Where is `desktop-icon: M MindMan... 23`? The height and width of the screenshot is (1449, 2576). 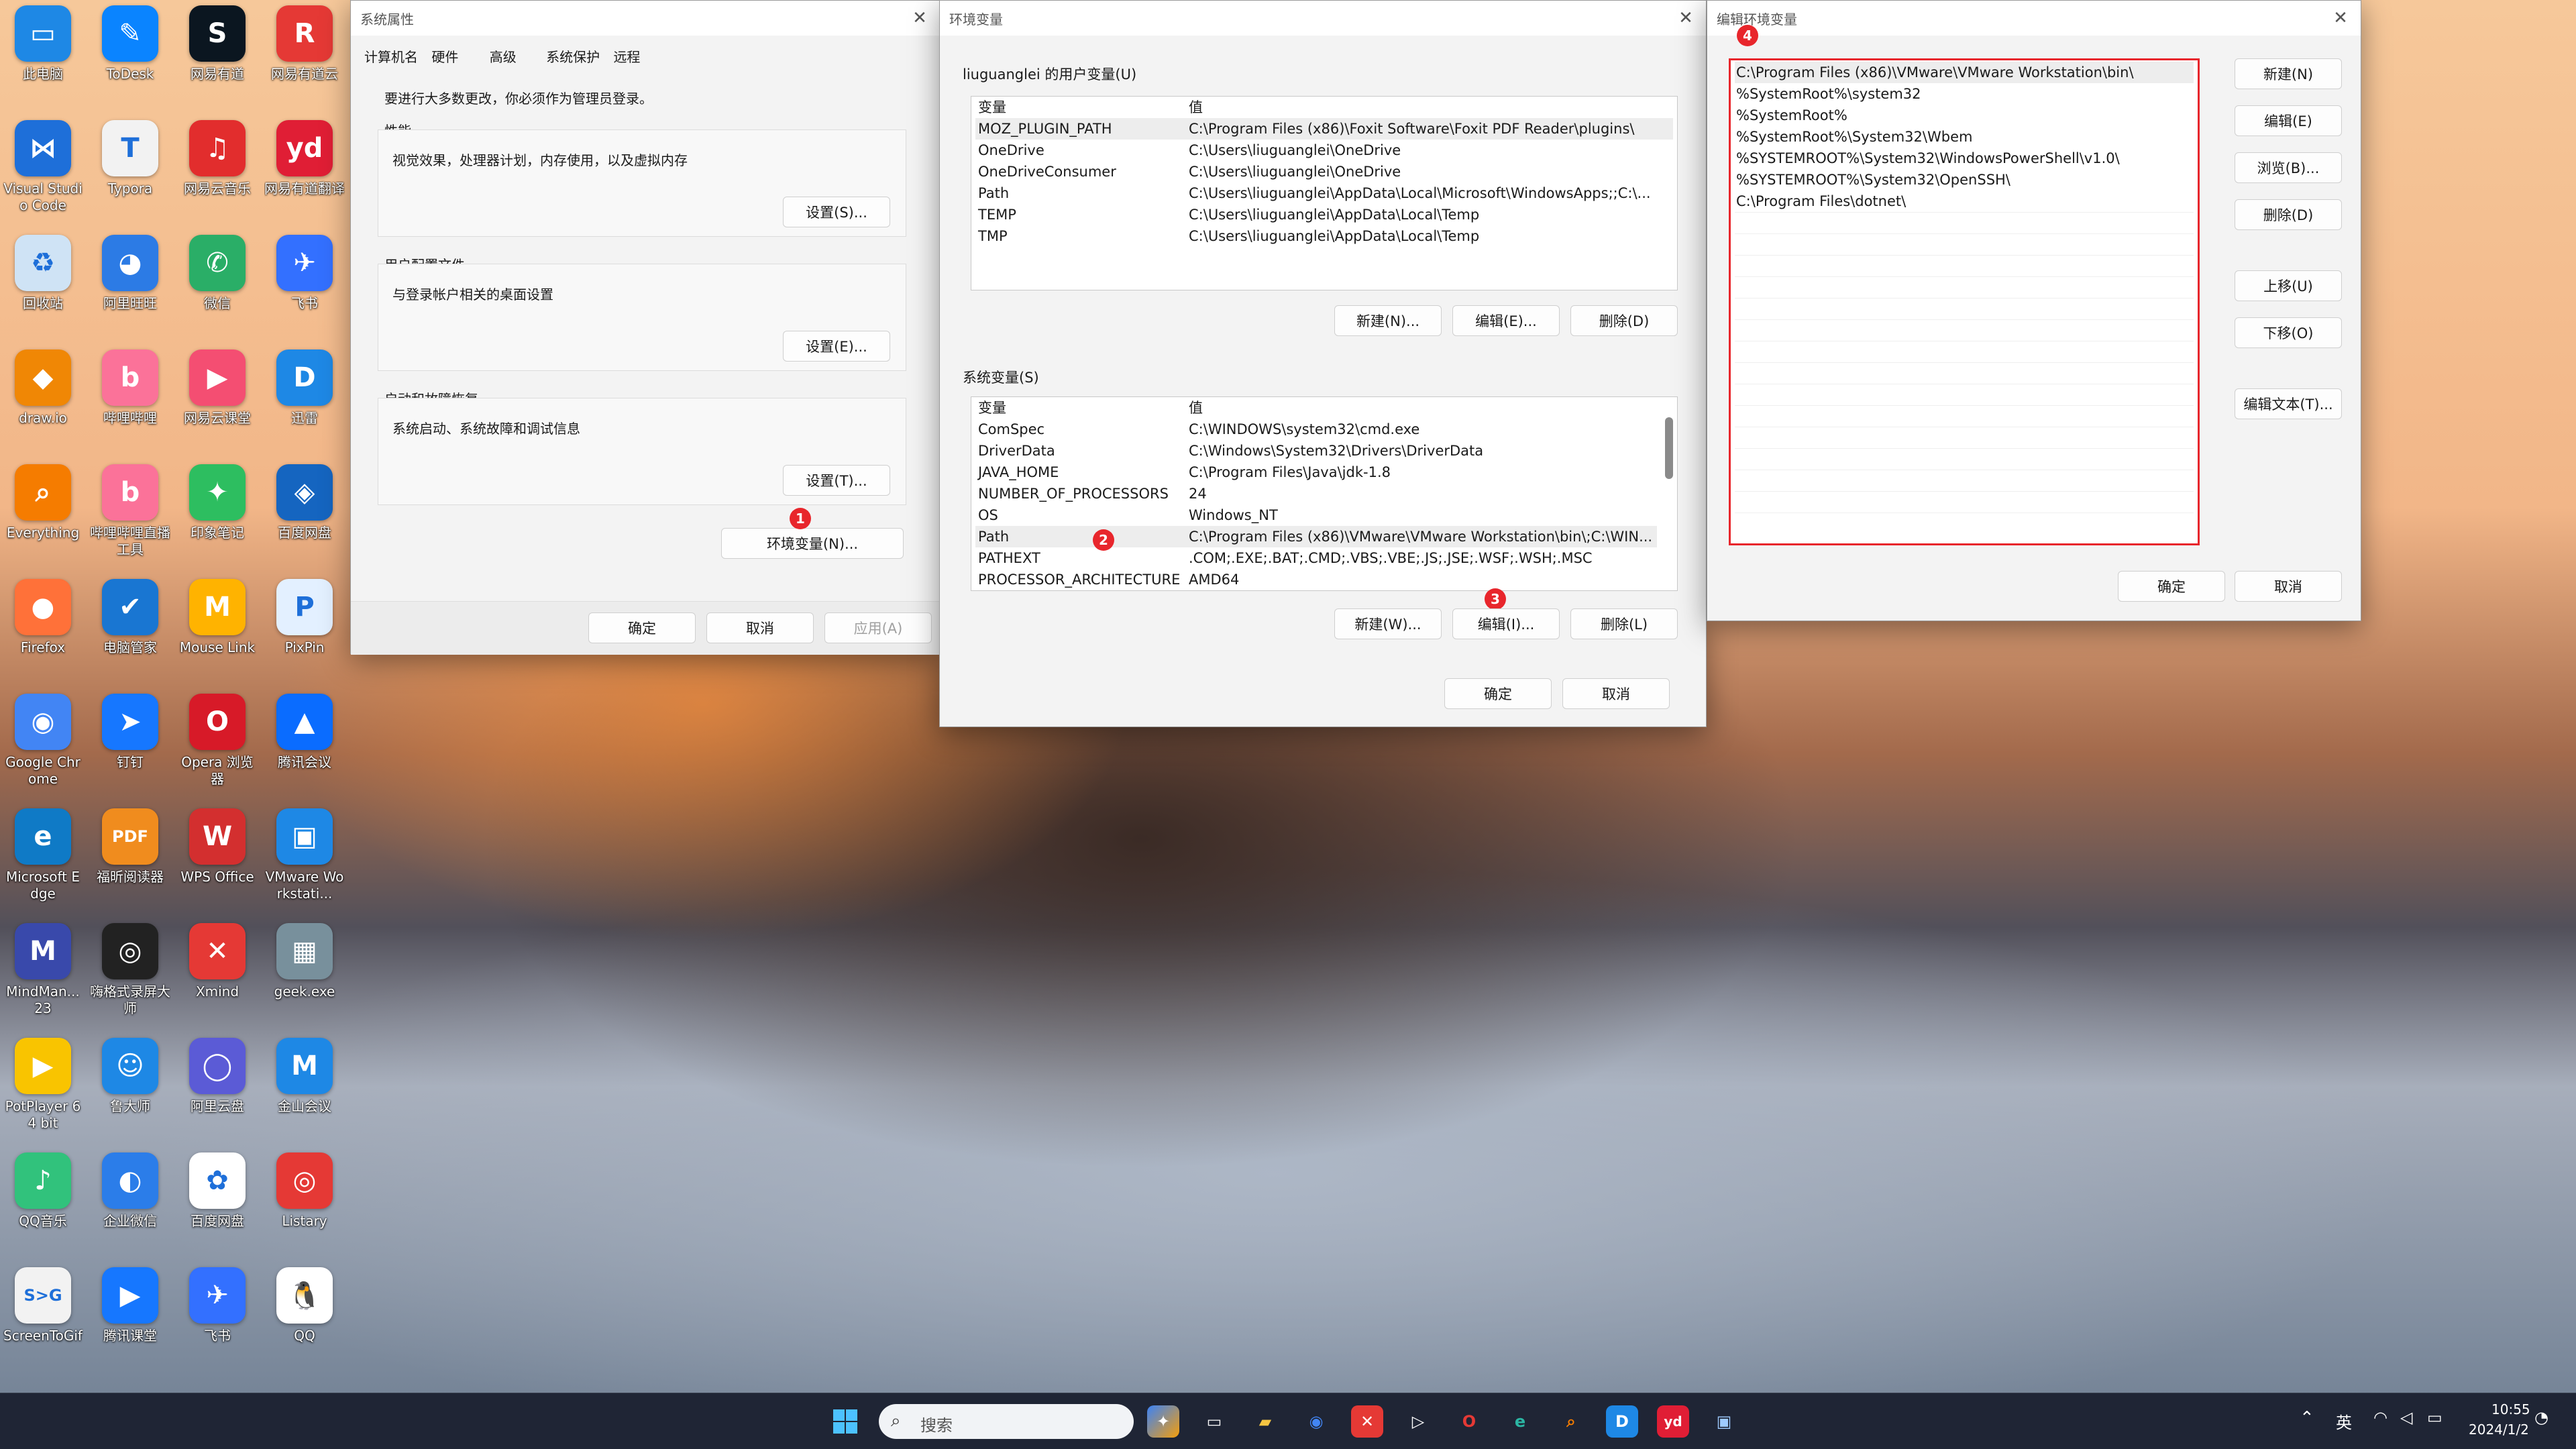
desktop-icon: M MindMan... 23 is located at coordinates (43, 970).